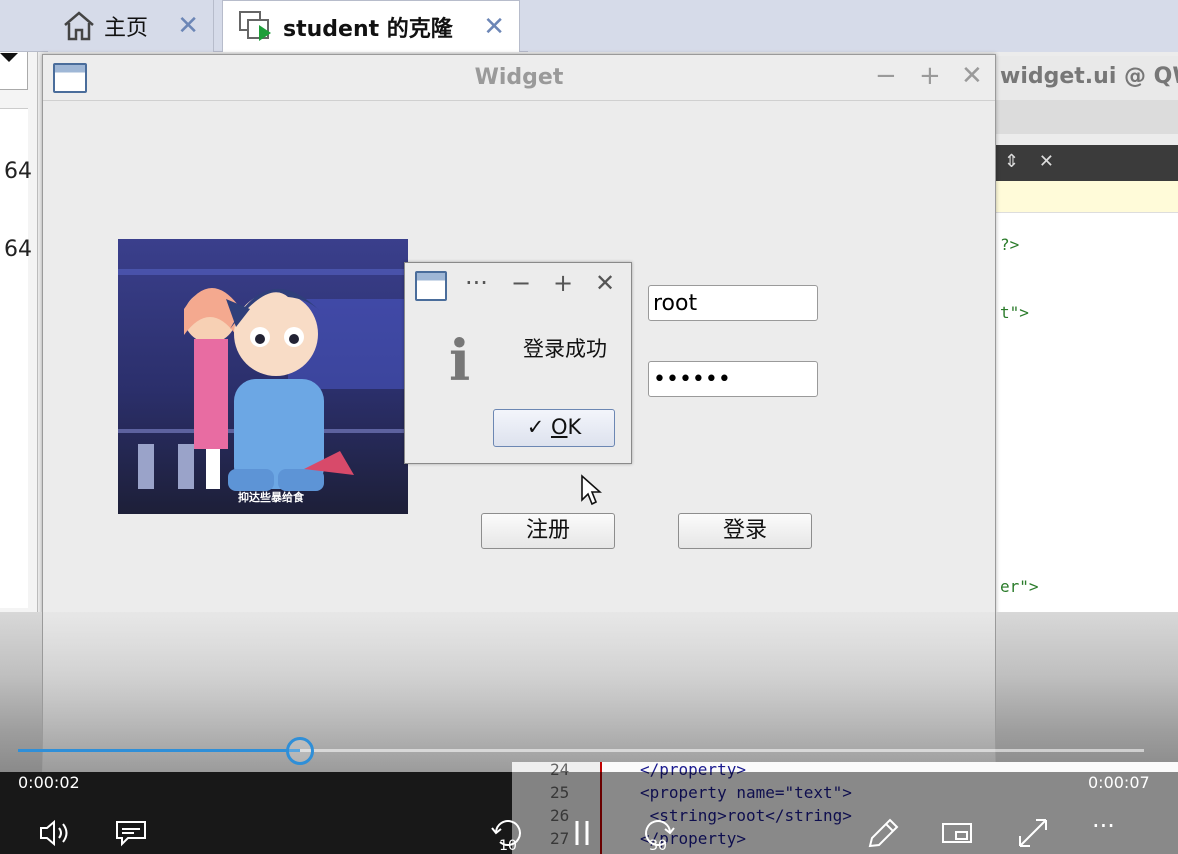  Describe the element at coordinates (159, 750) in the screenshot. I see `seek-progress` at that location.